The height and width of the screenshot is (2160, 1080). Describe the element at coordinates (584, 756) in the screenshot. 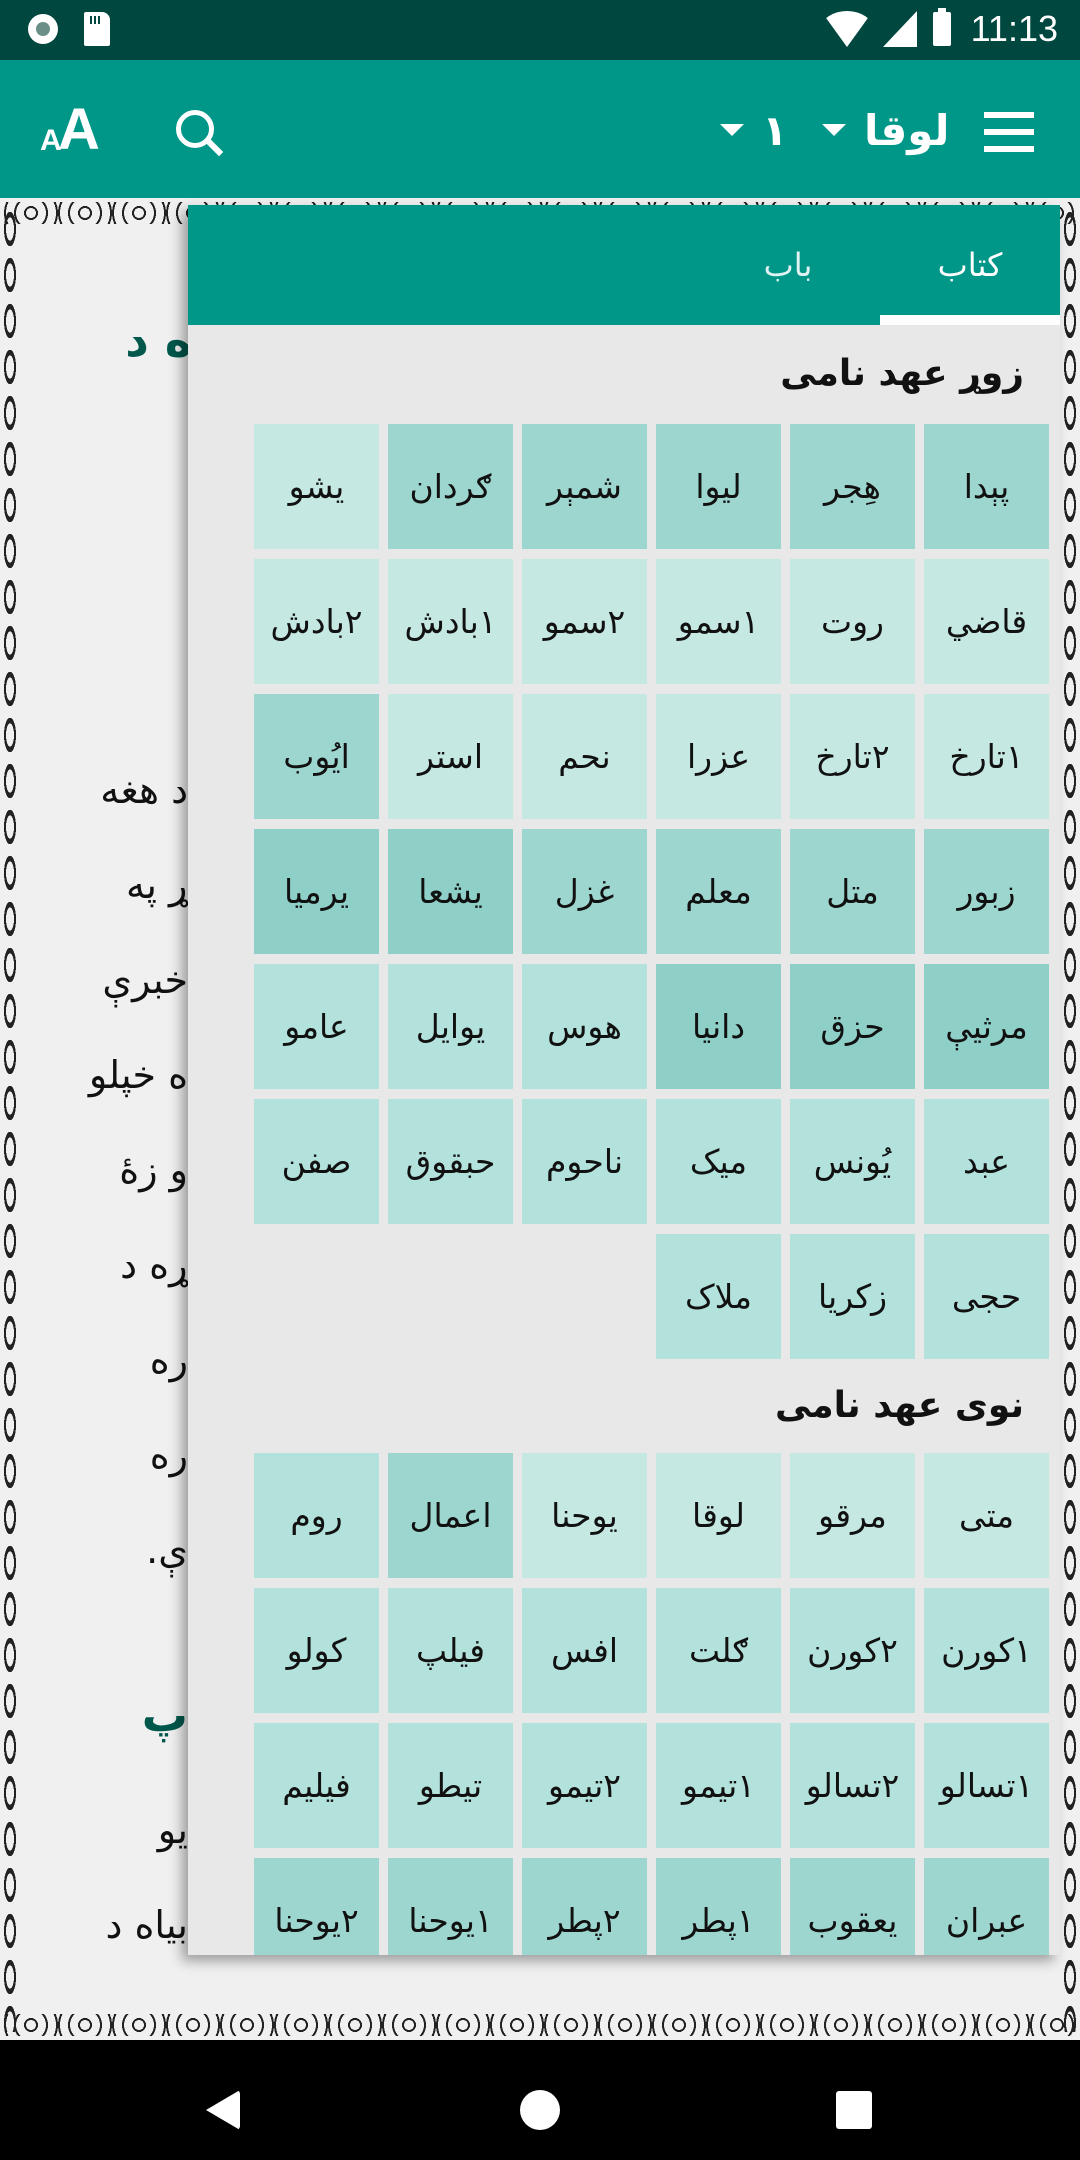

I see `book-tile: نحم` at that location.